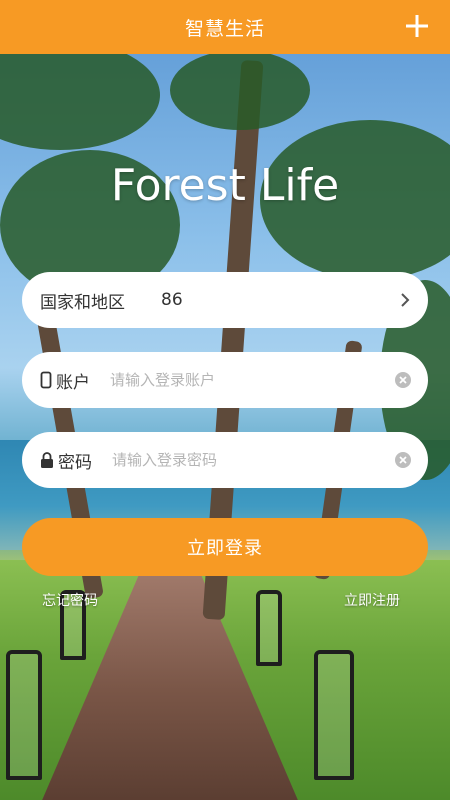  Describe the element at coordinates (46, 380) in the screenshot. I see `phone-icon` at that location.